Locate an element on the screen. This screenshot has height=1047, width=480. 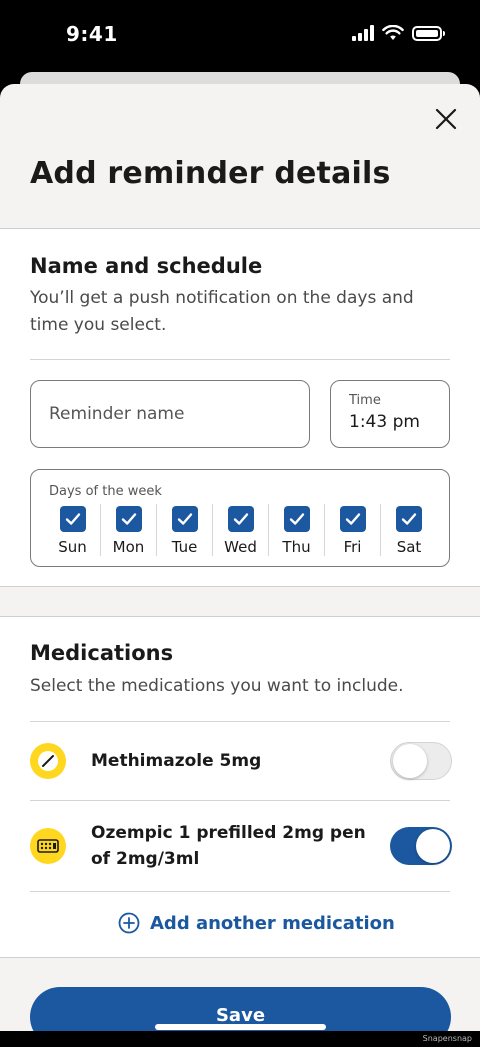
day-tuesday: Tue is located at coordinates (185, 530).